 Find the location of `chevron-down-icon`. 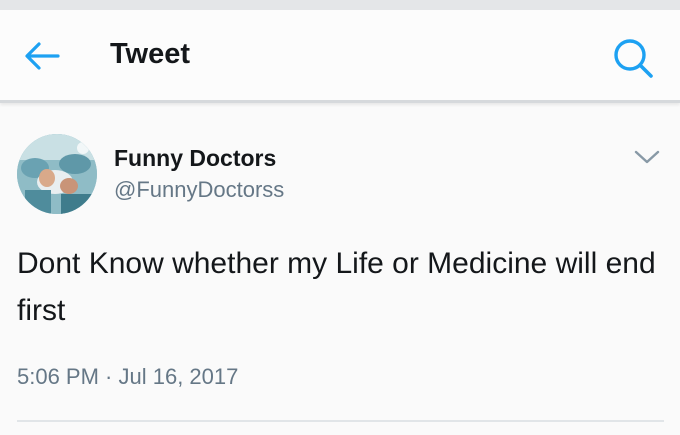

chevron-down-icon is located at coordinates (647, 157).